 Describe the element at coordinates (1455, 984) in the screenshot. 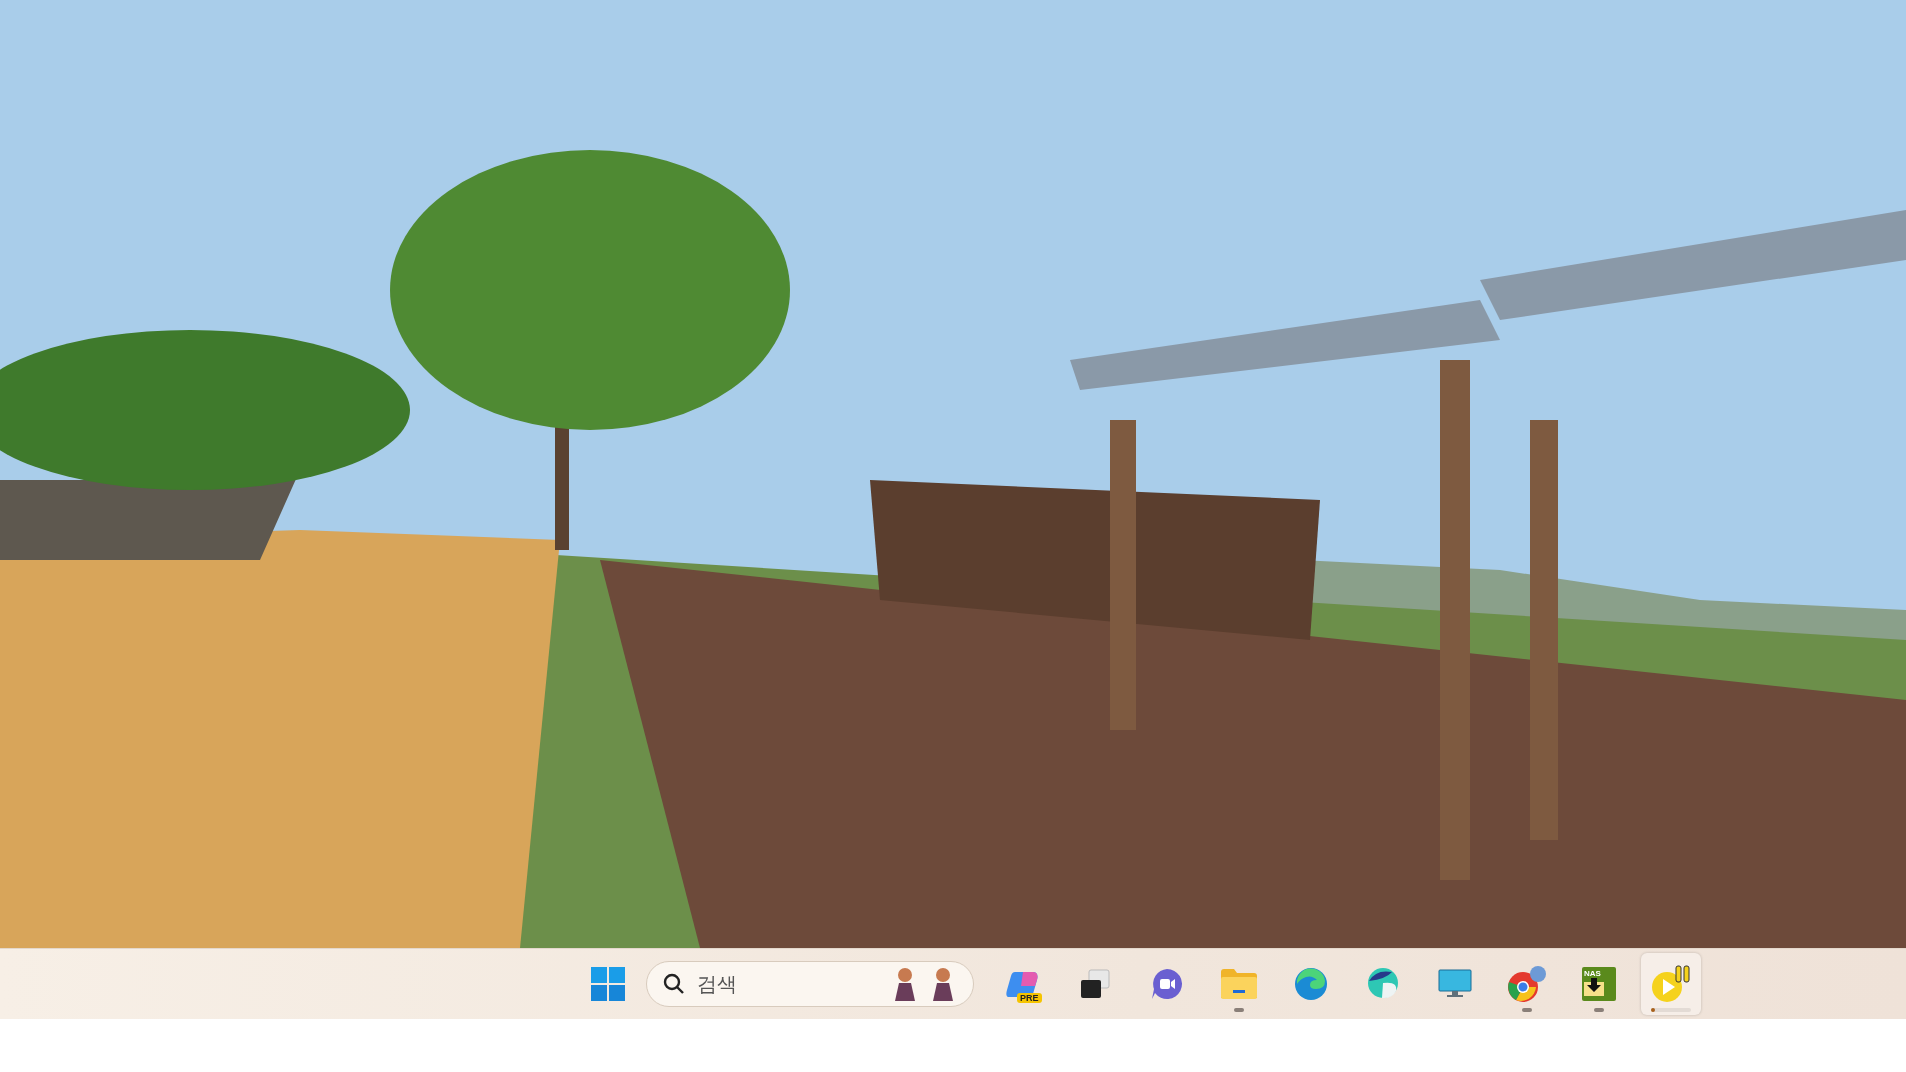

I see `monitor-icon` at that location.